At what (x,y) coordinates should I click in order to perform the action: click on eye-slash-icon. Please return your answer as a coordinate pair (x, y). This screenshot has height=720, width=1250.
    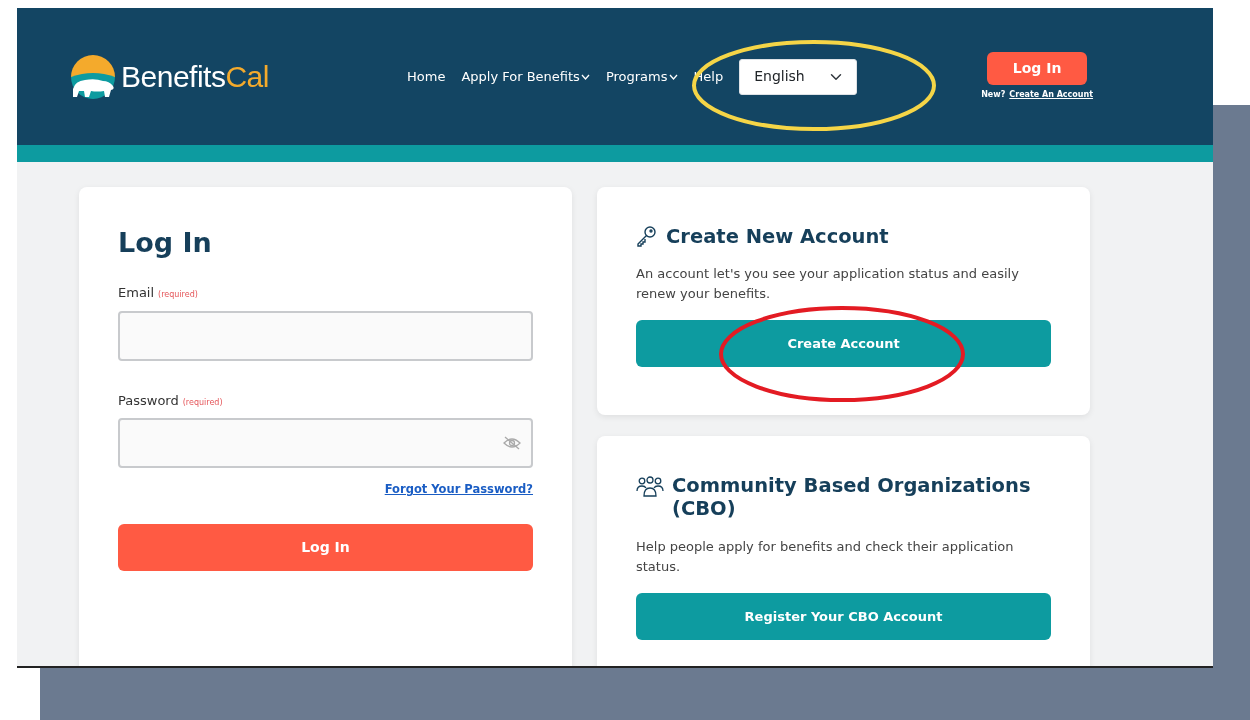
    Looking at the image, I should click on (512, 443).